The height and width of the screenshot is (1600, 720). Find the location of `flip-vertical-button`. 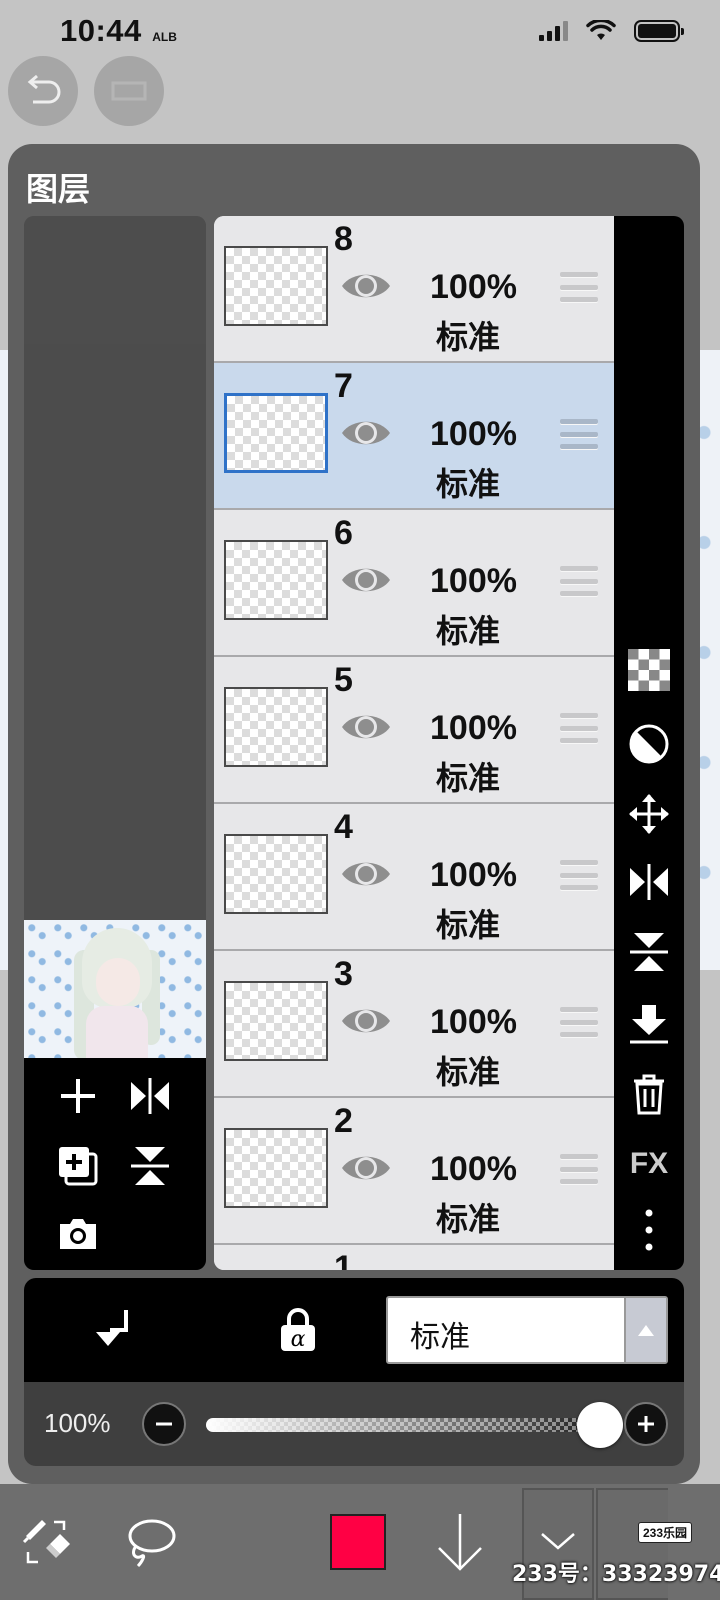

flip-vertical-button is located at coordinates (150, 1166).